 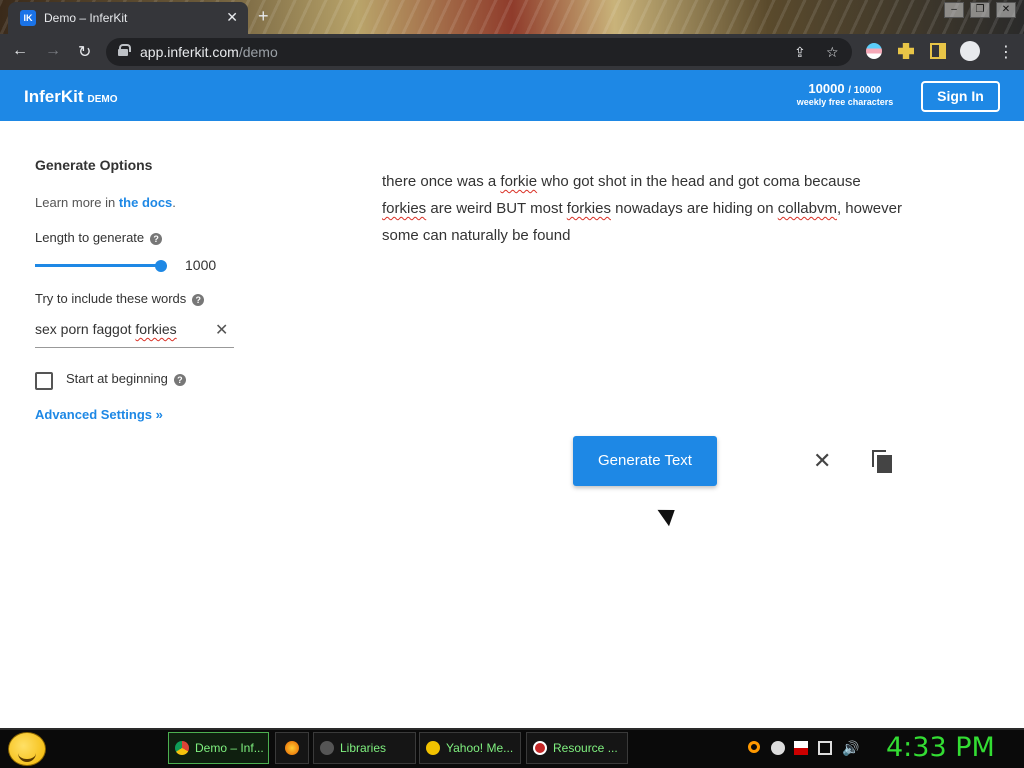 What do you see at coordinates (98, 265) in the screenshot?
I see `length-slider` at bounding box center [98, 265].